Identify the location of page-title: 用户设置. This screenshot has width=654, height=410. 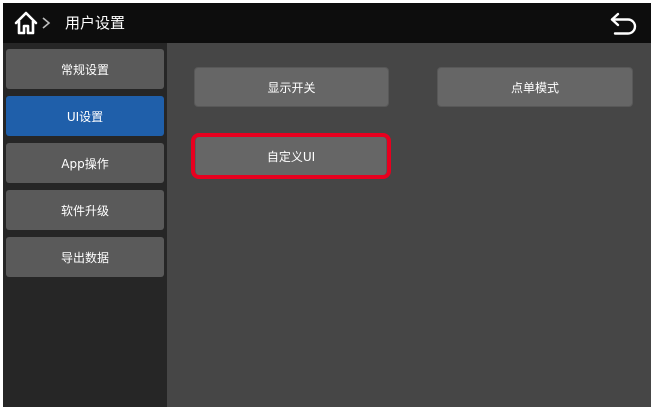
(95, 23).